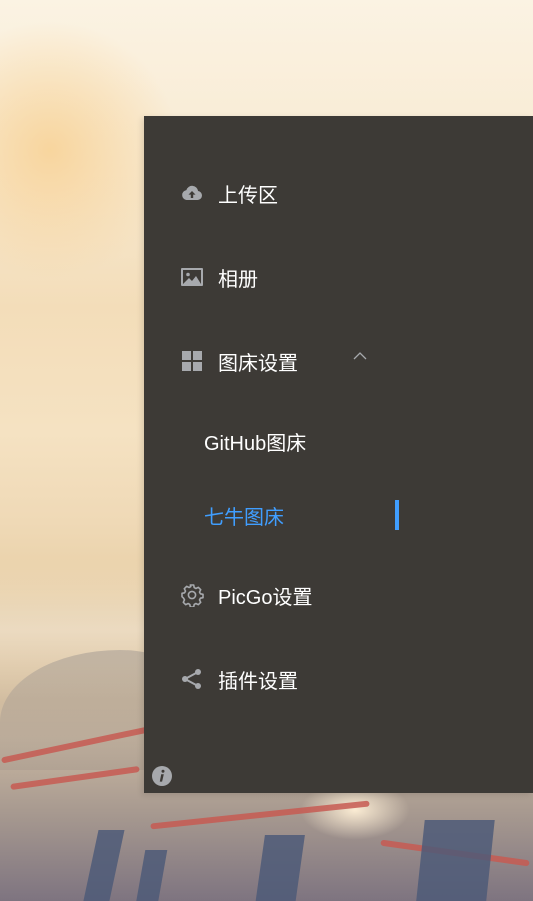 Image resolution: width=533 pixels, height=901 pixels. Describe the element at coordinates (244, 517) in the screenshot. I see `submenu-item-label: 七牛图床` at that location.